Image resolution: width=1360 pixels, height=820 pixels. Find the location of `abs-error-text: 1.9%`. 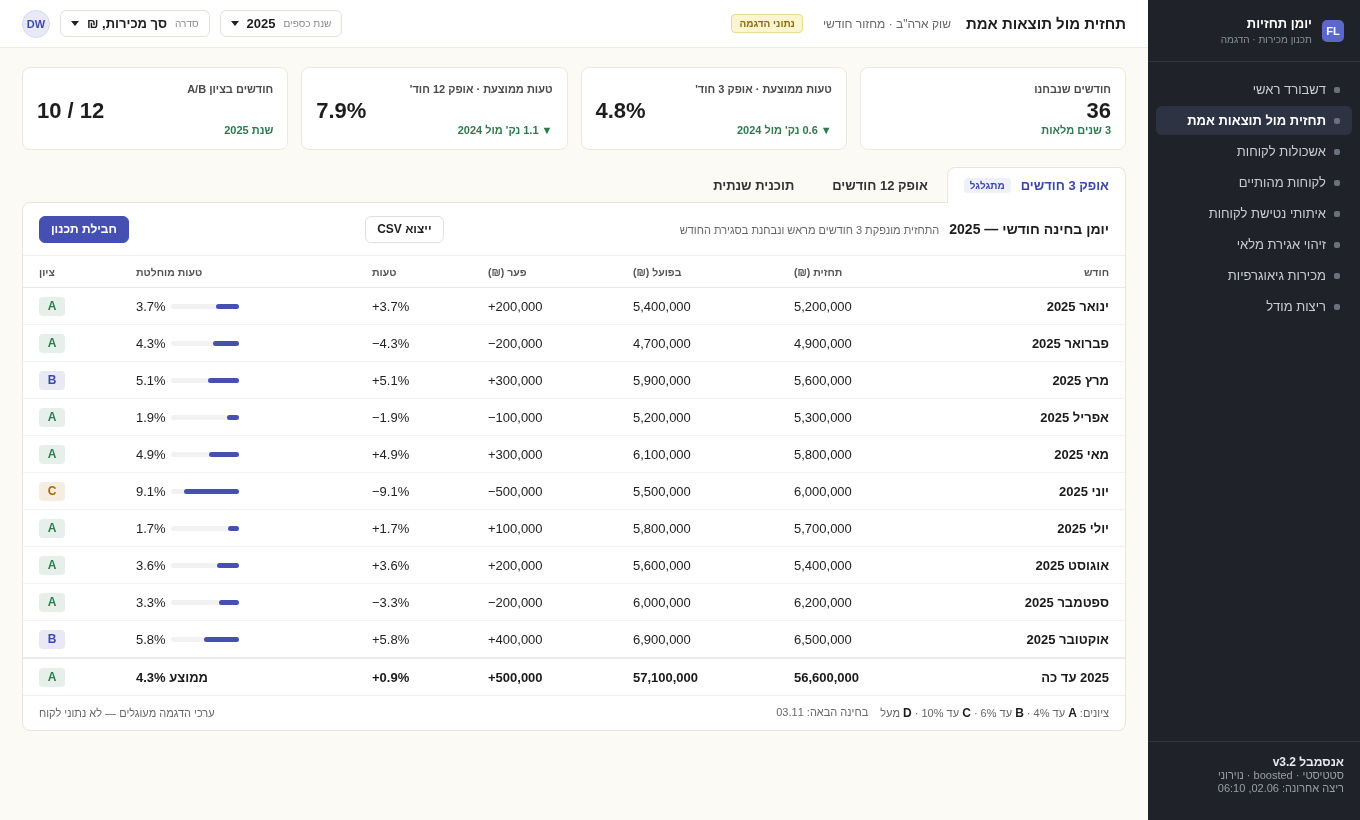

abs-error-text: 1.9% is located at coordinates (151, 417).